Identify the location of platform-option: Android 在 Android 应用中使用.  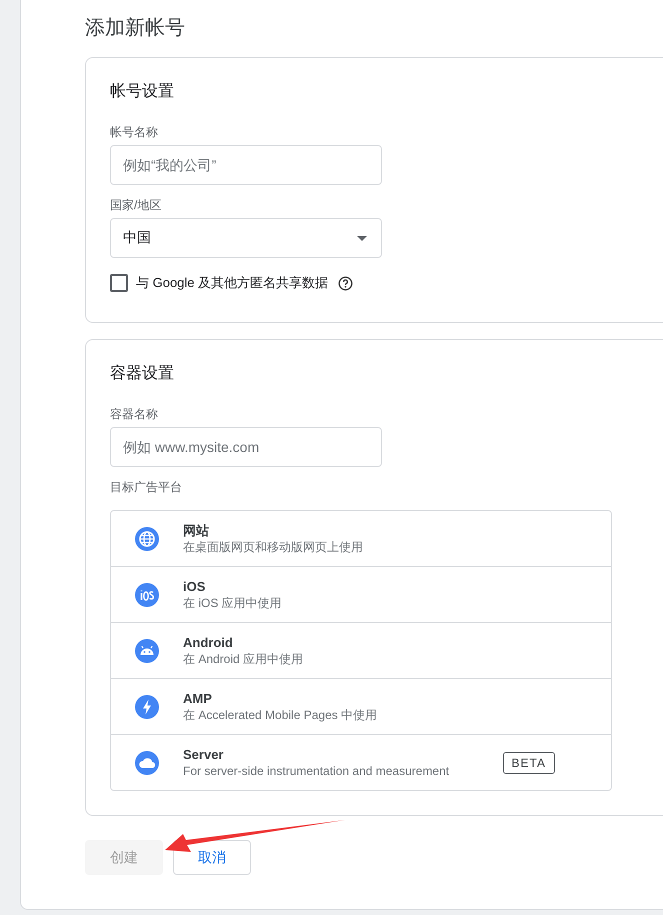
(361, 651).